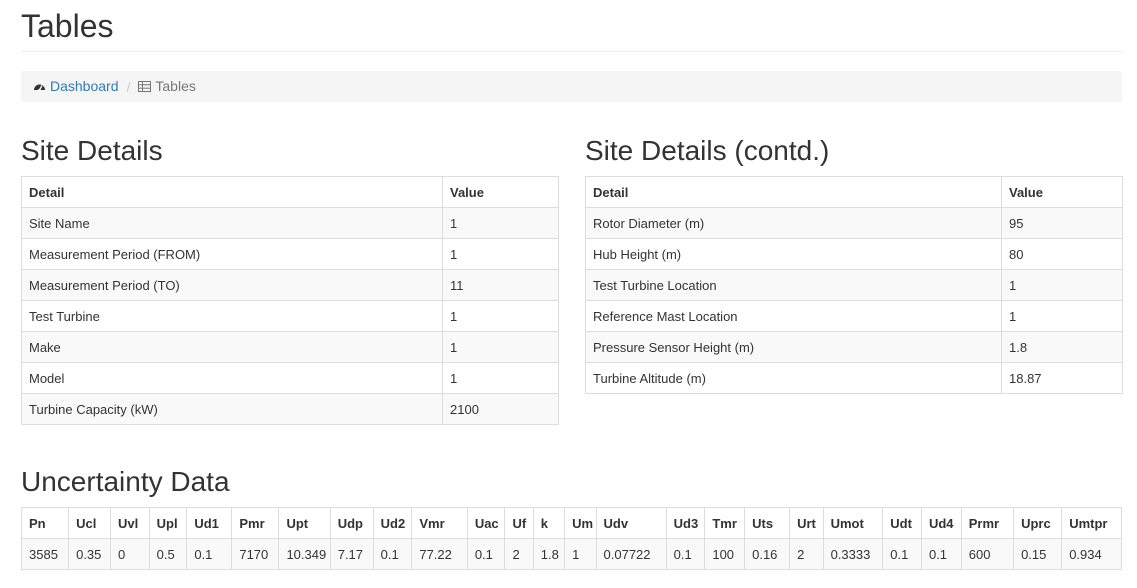 This screenshot has height=588, width=1137. What do you see at coordinates (89, 523) in the screenshot?
I see `column-header-ucl: Ucl` at bounding box center [89, 523].